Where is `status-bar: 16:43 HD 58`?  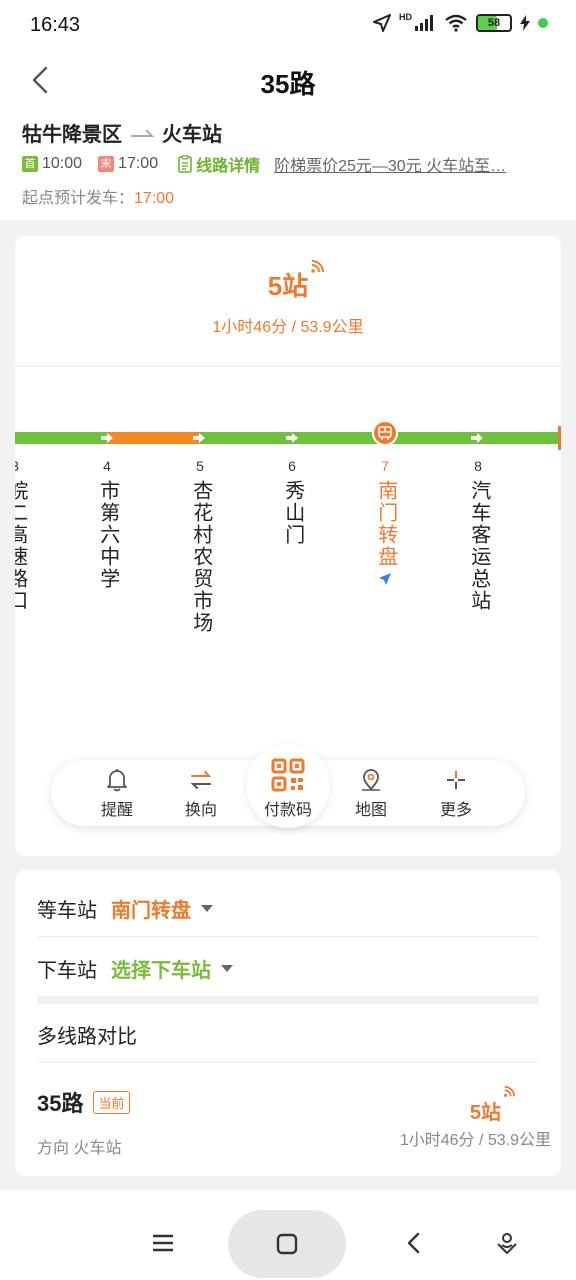
status-bar: 16:43 HD 58 is located at coordinates (288, 26).